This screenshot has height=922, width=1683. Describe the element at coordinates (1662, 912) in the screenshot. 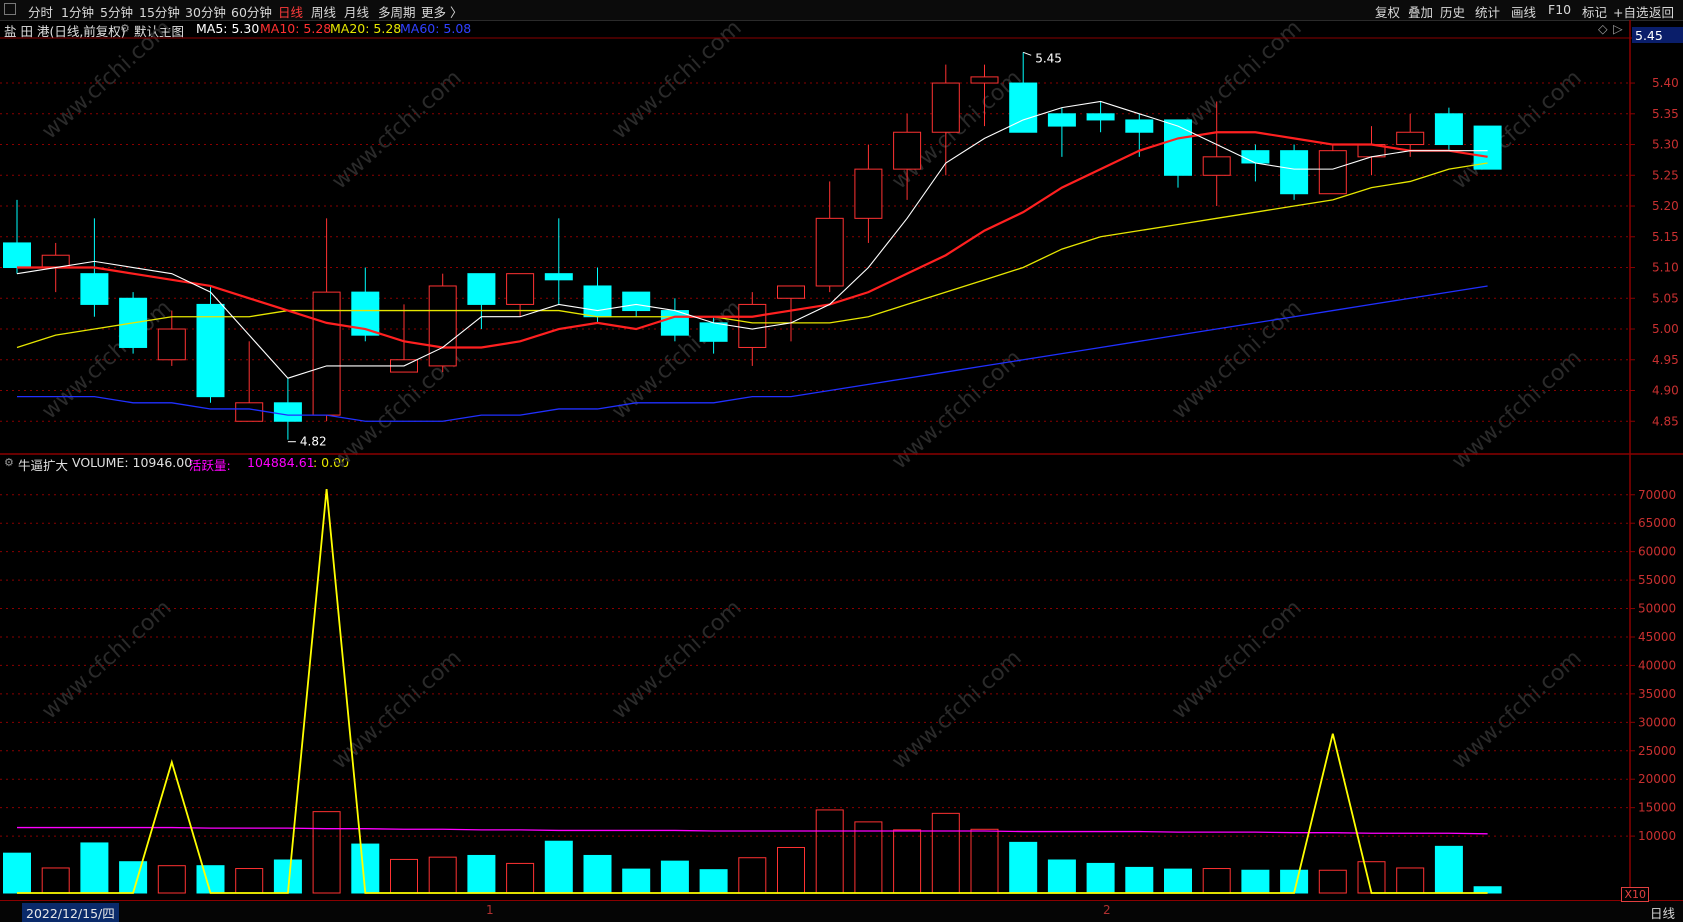

I see `period-button: 日线` at that location.